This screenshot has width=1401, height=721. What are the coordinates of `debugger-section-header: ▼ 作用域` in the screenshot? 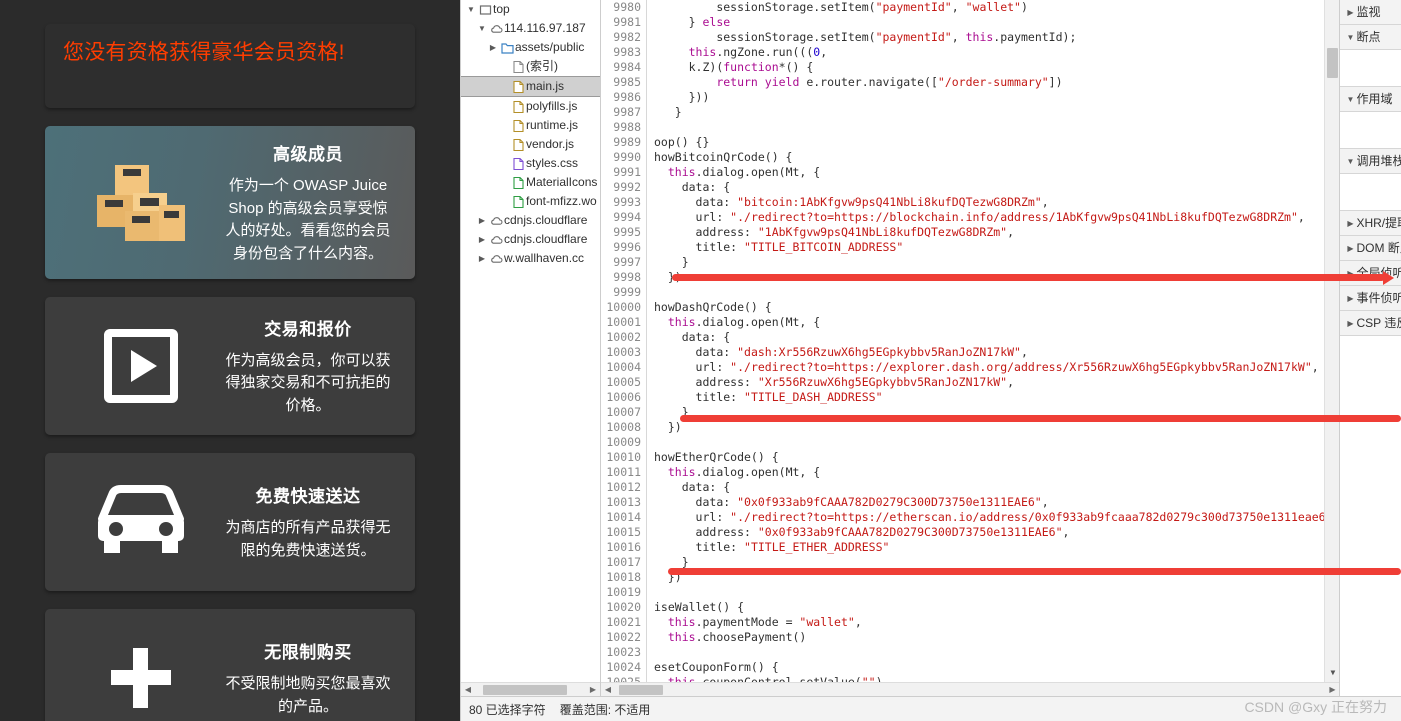 It's located at (1370, 99).